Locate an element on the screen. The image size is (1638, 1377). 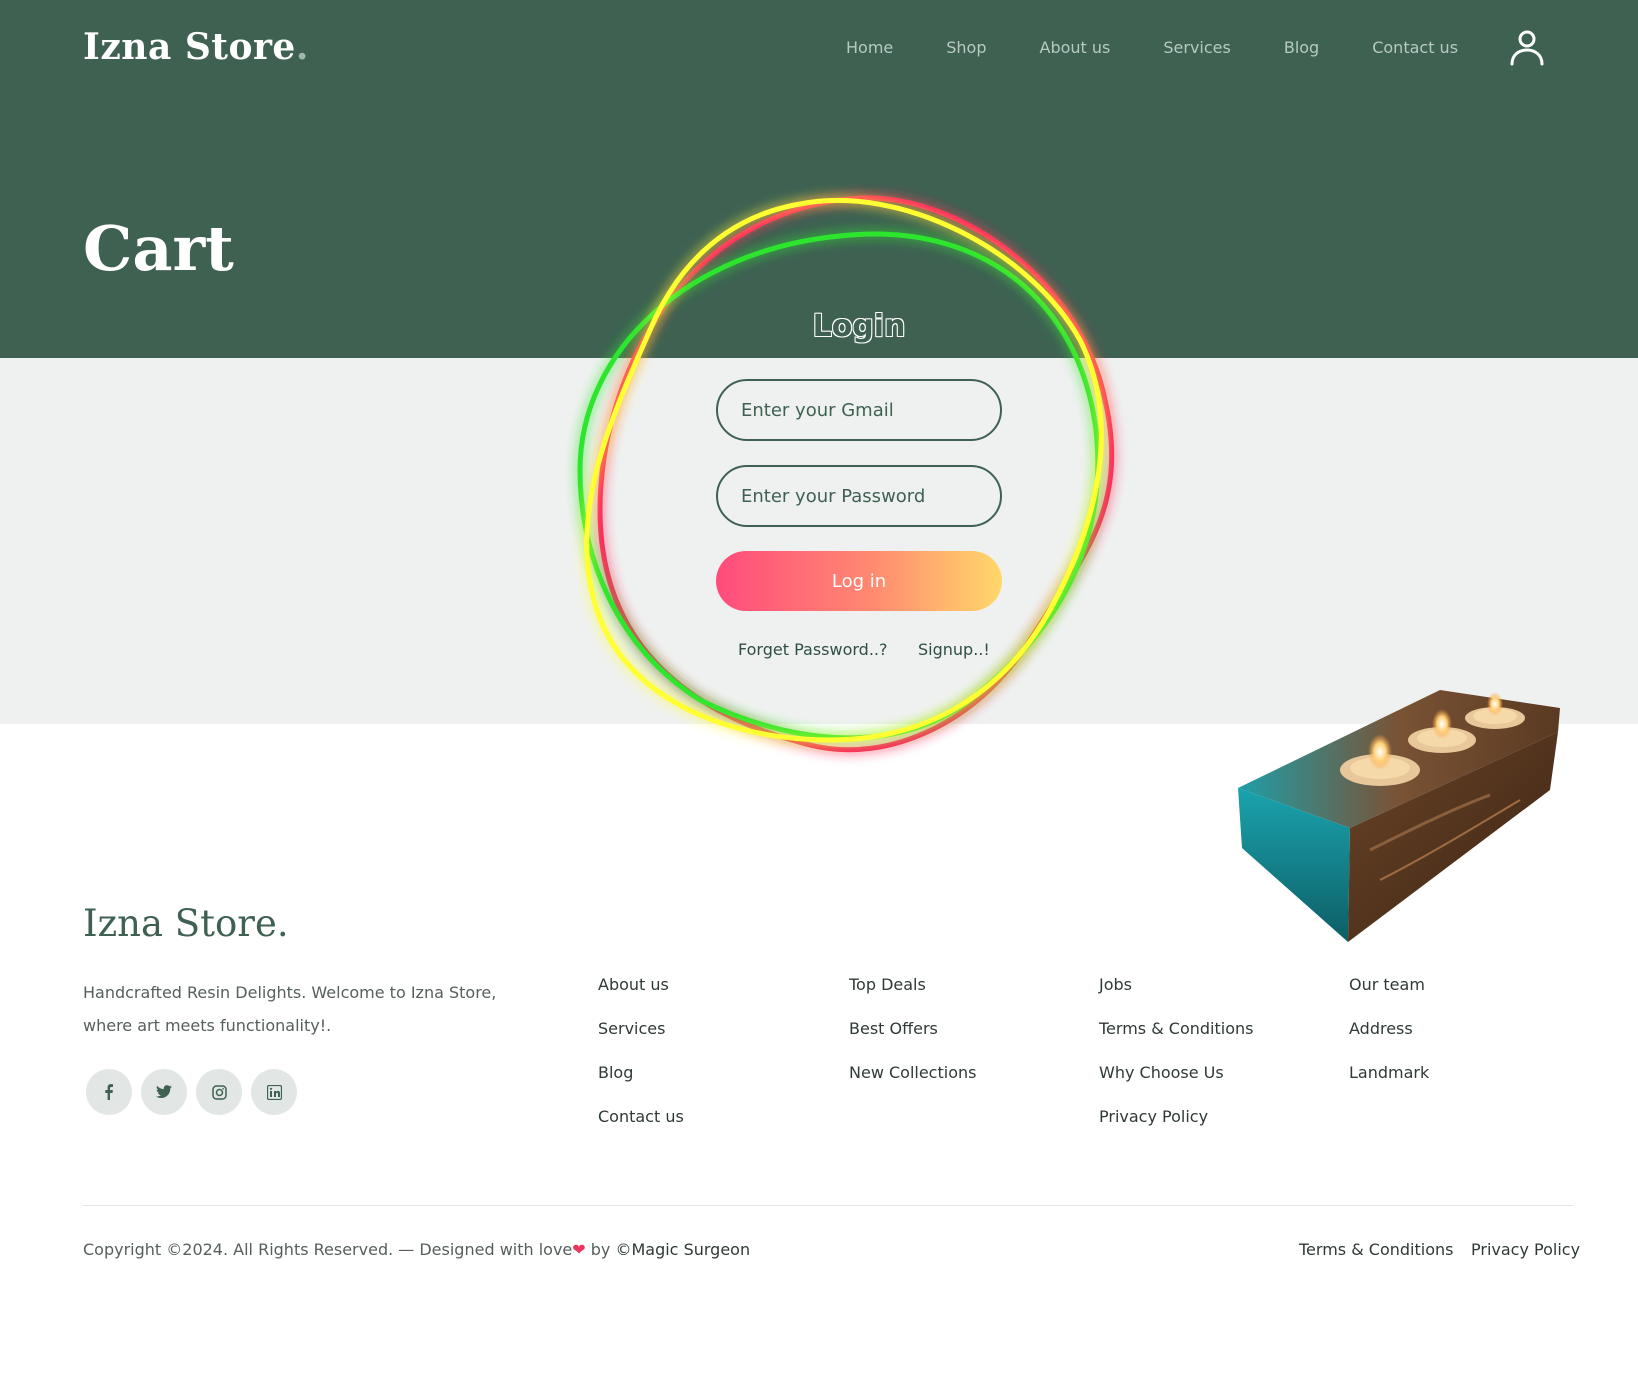
linkedin-icon is located at coordinates (274, 1092).